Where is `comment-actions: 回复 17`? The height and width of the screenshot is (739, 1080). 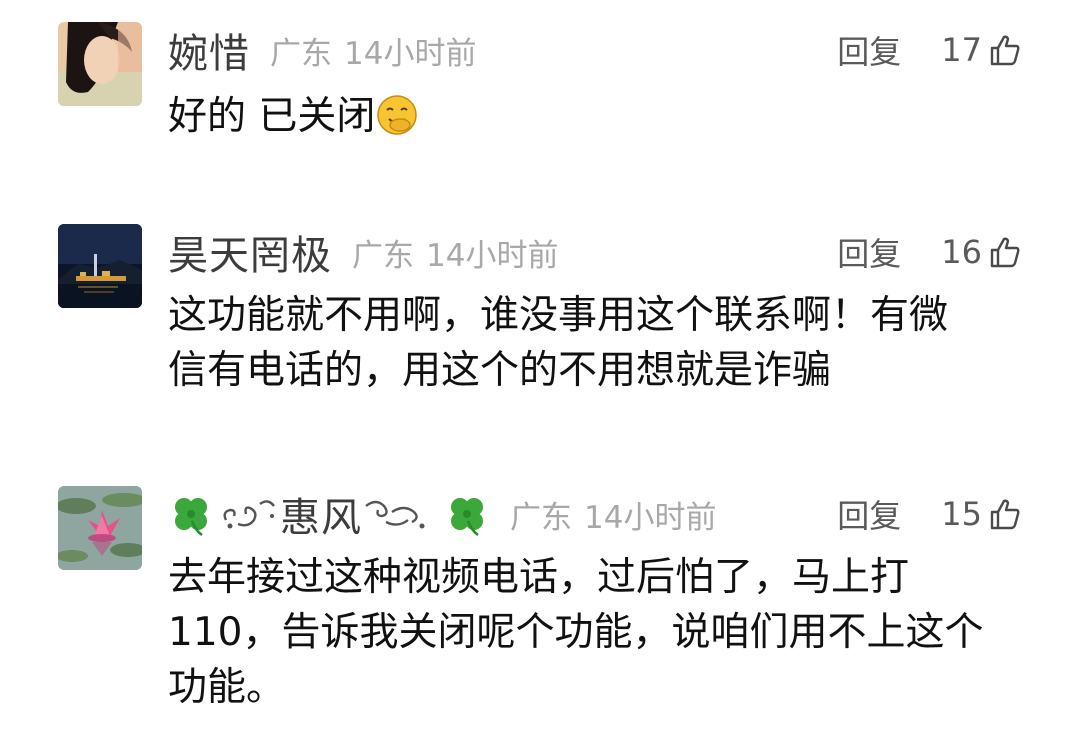
comment-actions: 回复 17 is located at coordinates (929, 50).